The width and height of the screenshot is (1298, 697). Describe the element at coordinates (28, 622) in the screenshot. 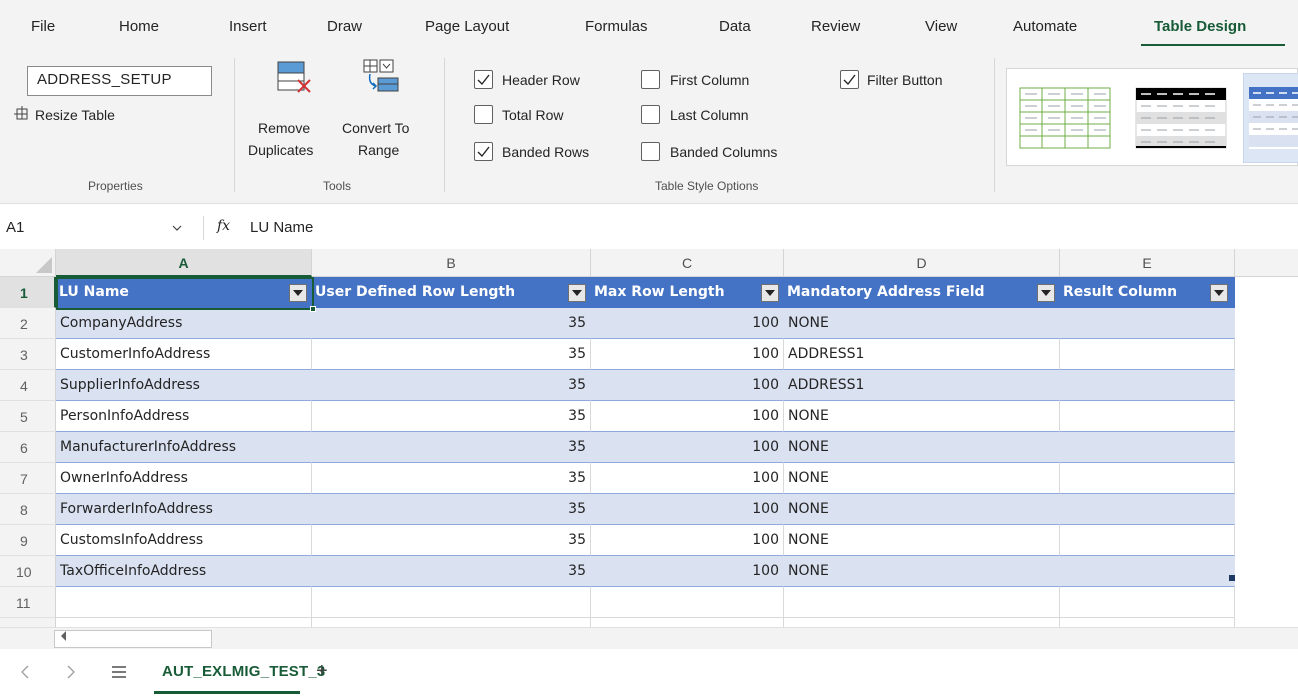

I see `row-header: 12` at that location.